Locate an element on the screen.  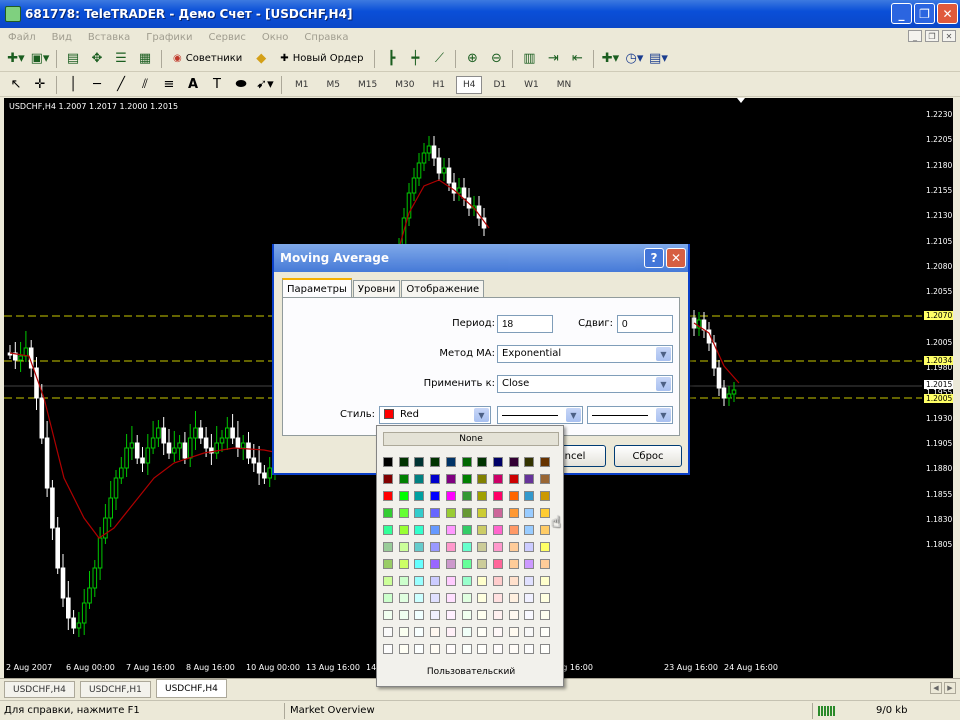
profiles-icon: ▣▾ is located at coordinates (40, 59).